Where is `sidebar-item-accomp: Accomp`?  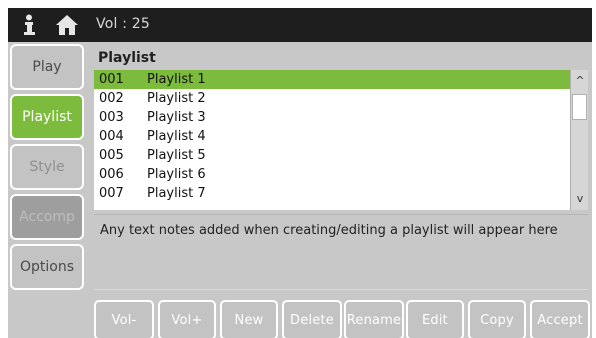
sidebar-item-accomp: Accomp is located at coordinates (47, 217).